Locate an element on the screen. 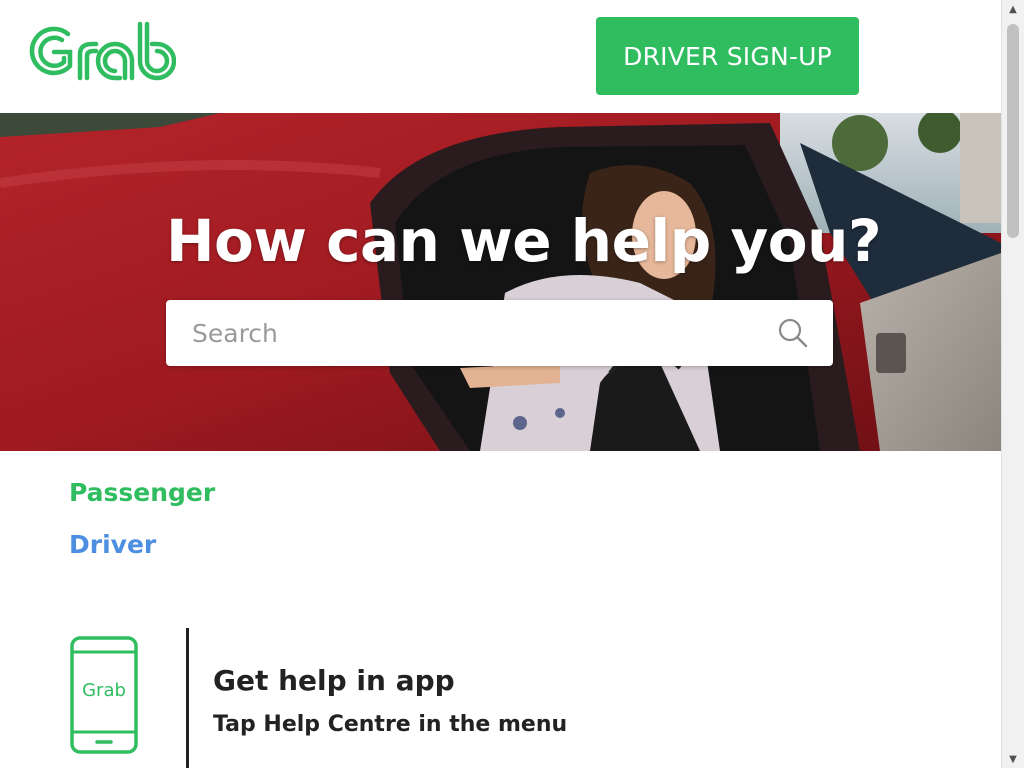 This screenshot has width=1024, height=768. vertical-scrollbar: ▲ ▼ is located at coordinates (1012, 384).